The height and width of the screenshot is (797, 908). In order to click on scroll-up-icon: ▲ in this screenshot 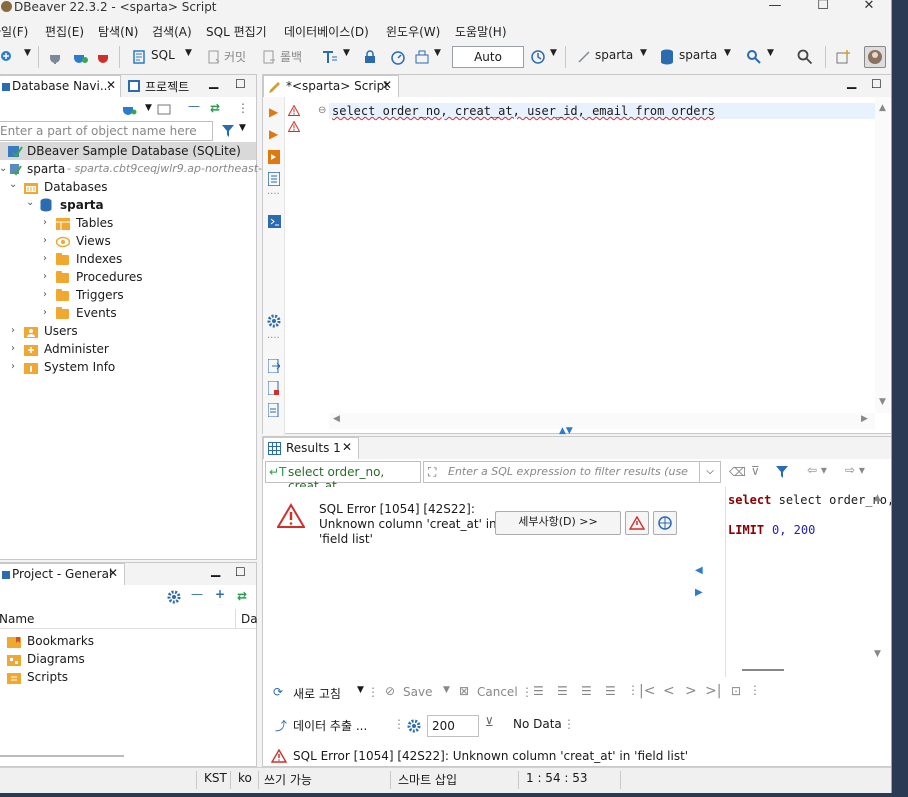, I will do `click(882, 108)`.